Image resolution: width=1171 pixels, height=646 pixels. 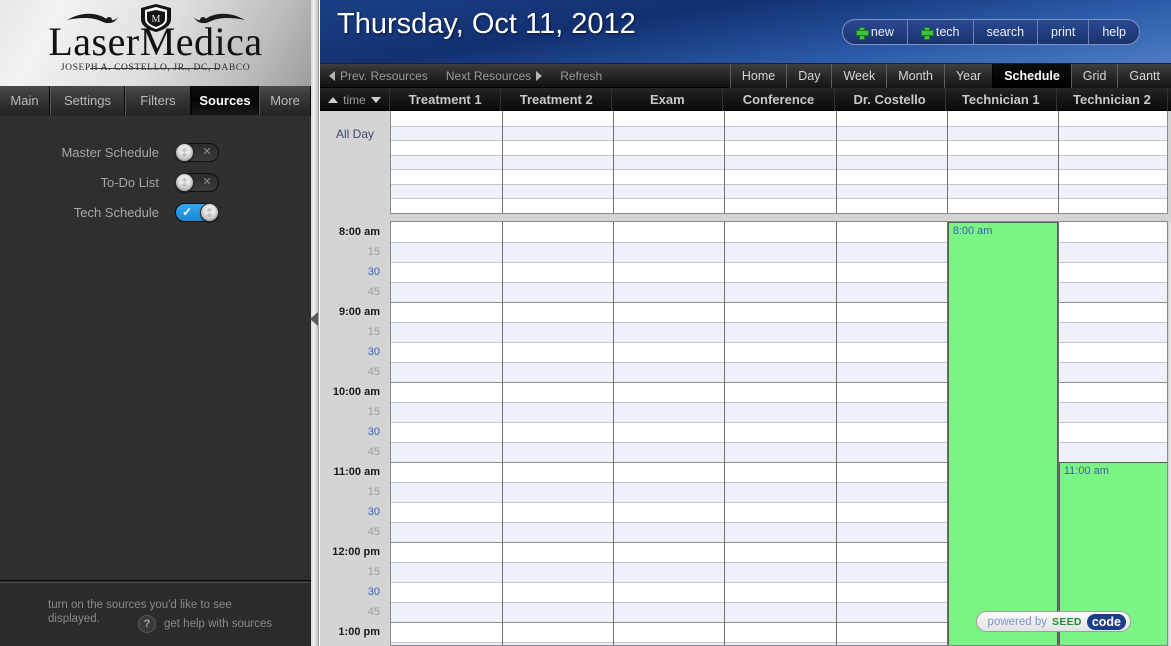 I want to click on view-tab-schedule-label: Schedule, so click(x=1032, y=76).